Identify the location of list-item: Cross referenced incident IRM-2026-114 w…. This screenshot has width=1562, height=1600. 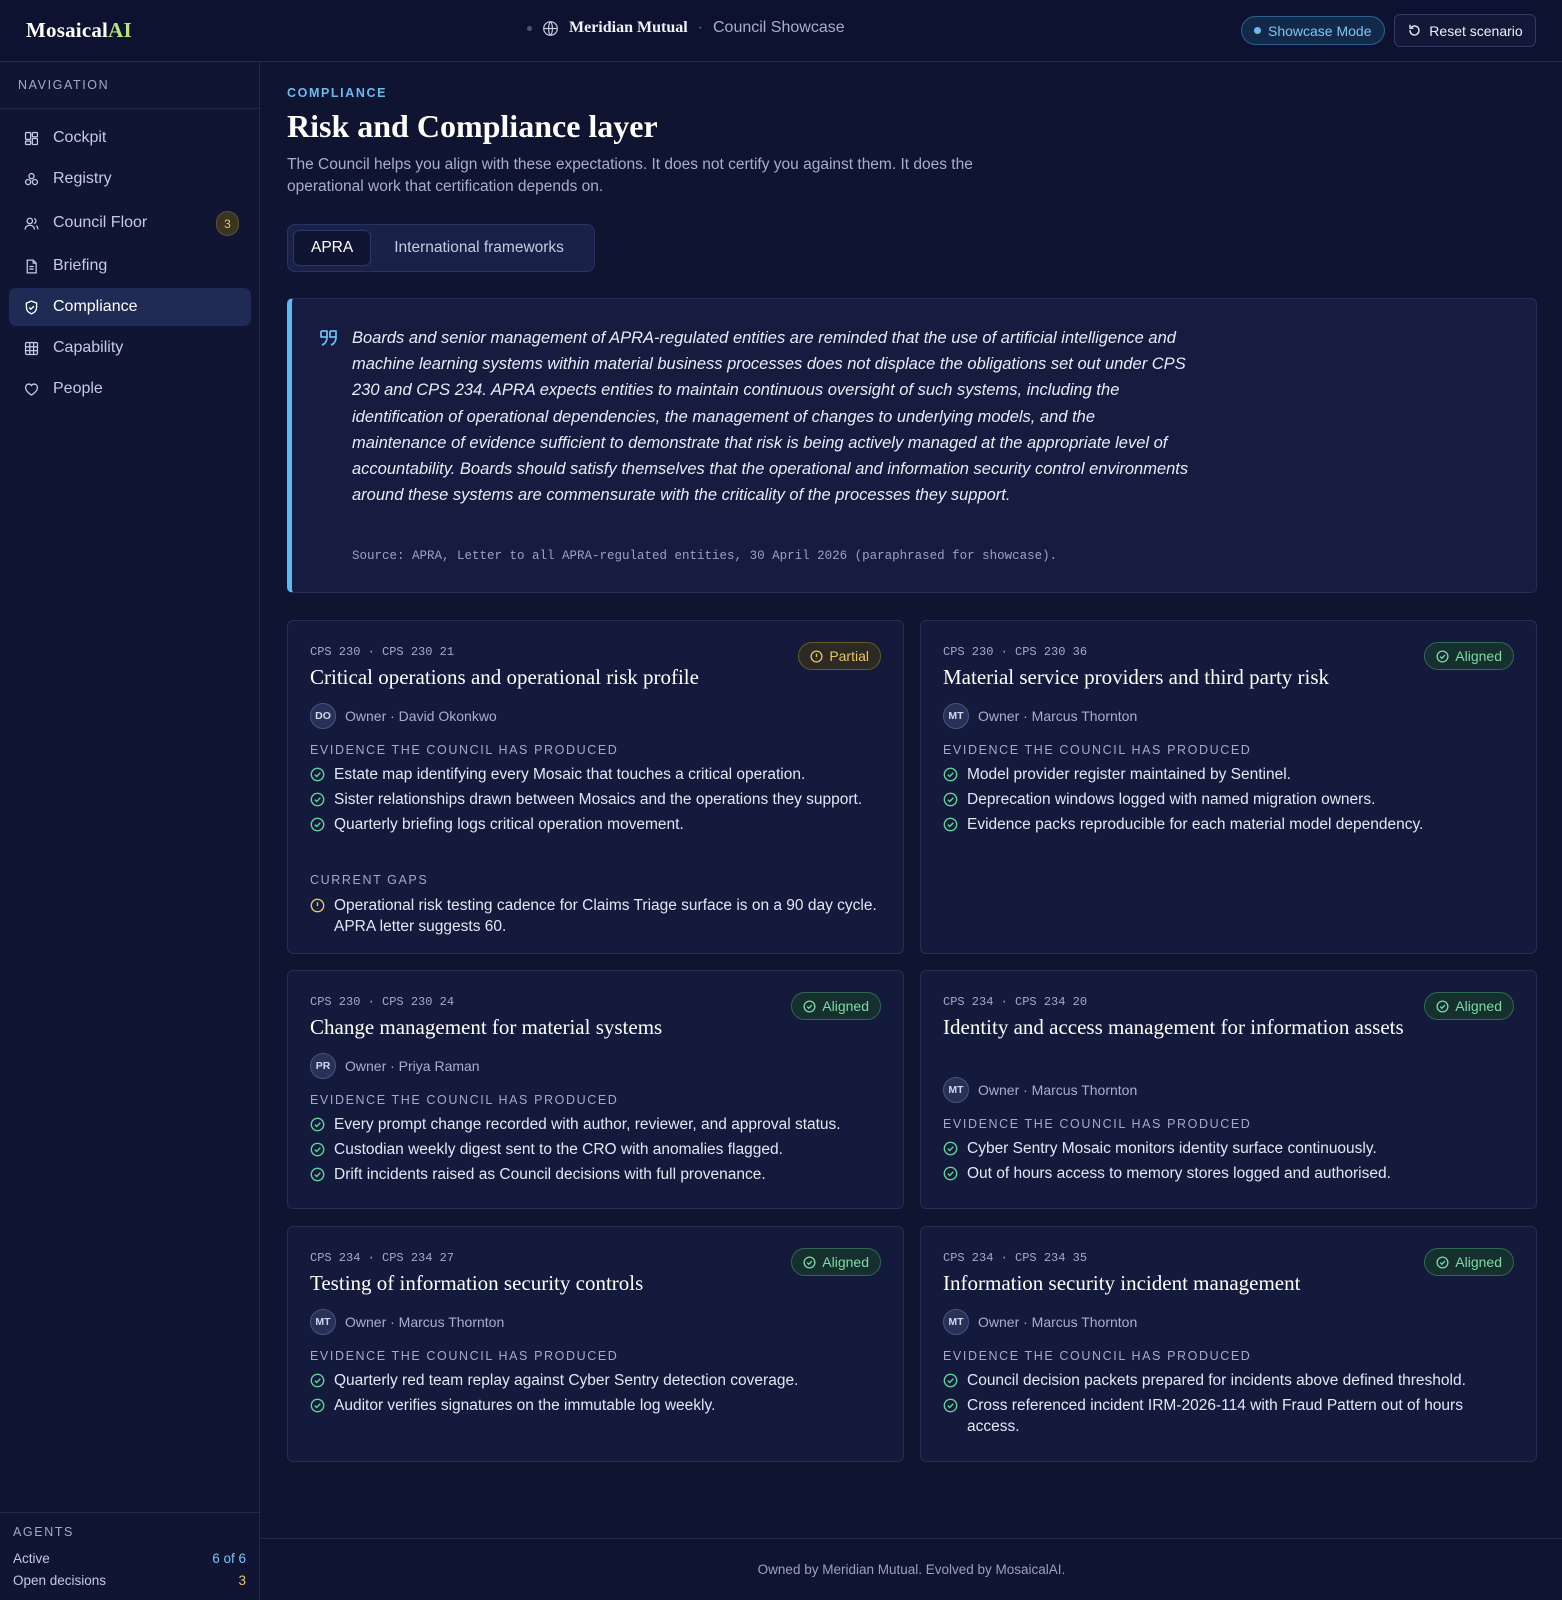
(1223, 1416).